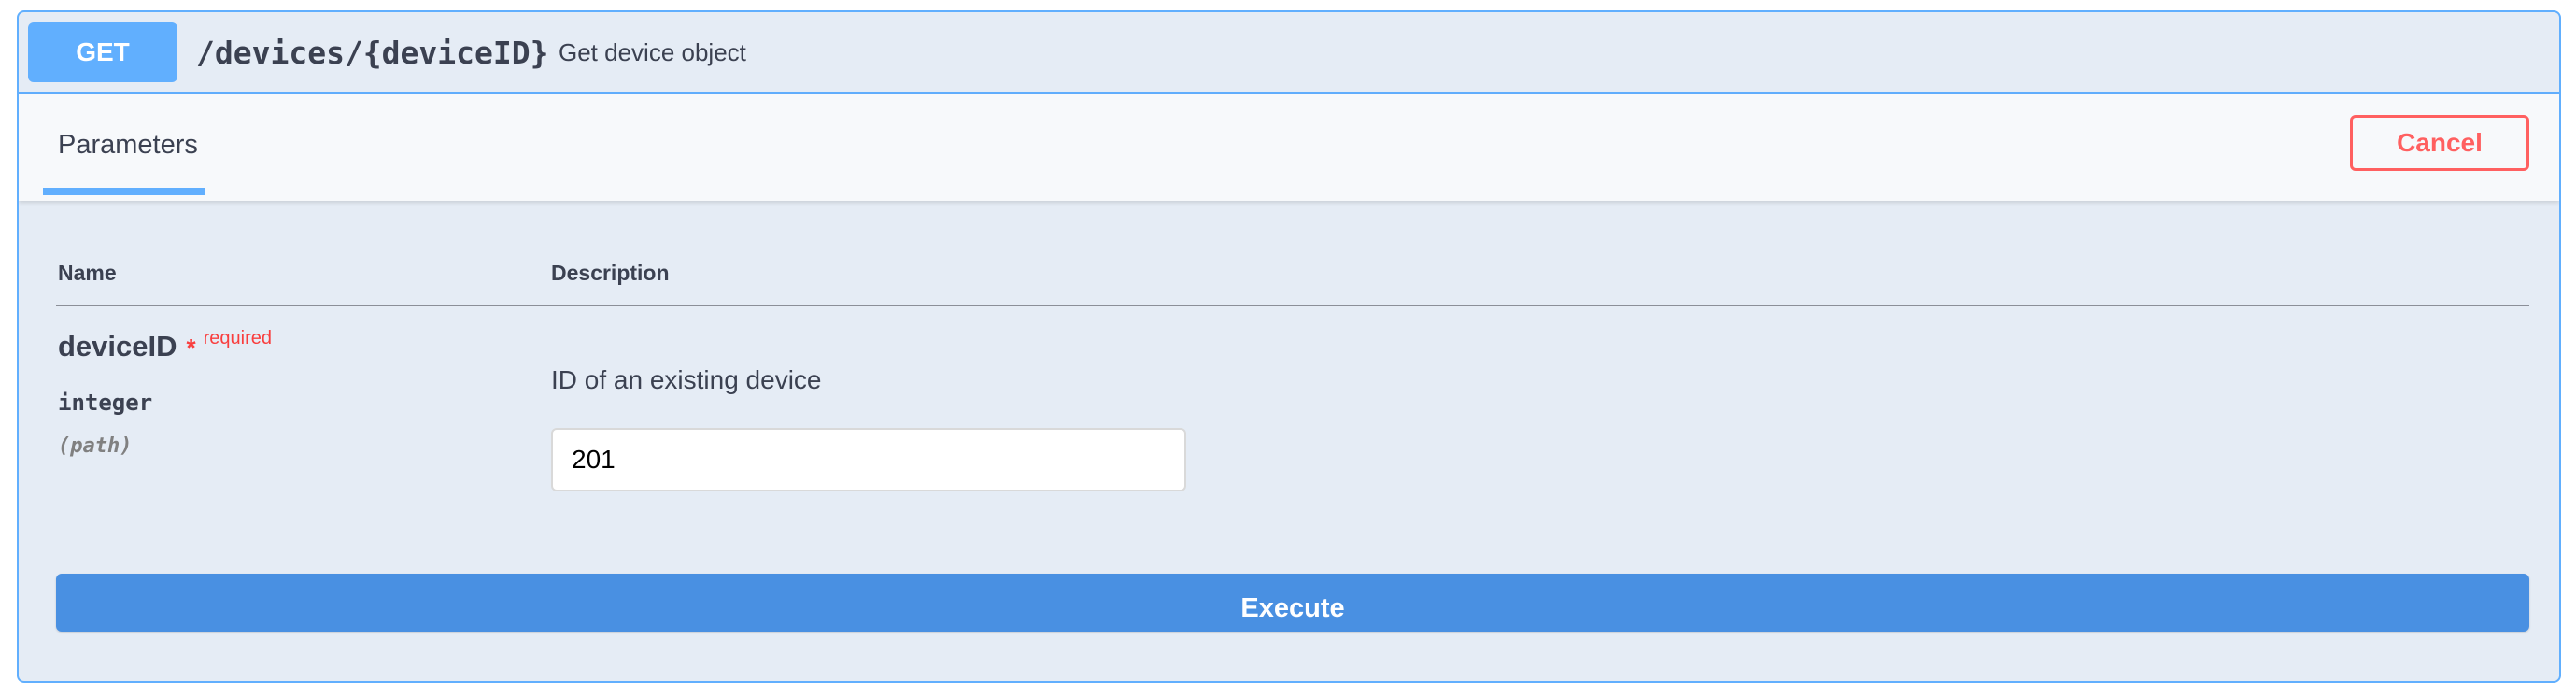 Image resolution: width=2576 pixels, height=683 pixels. Describe the element at coordinates (372, 52) in the screenshot. I see `endpoint-path: /devices/{deviceID}` at that location.